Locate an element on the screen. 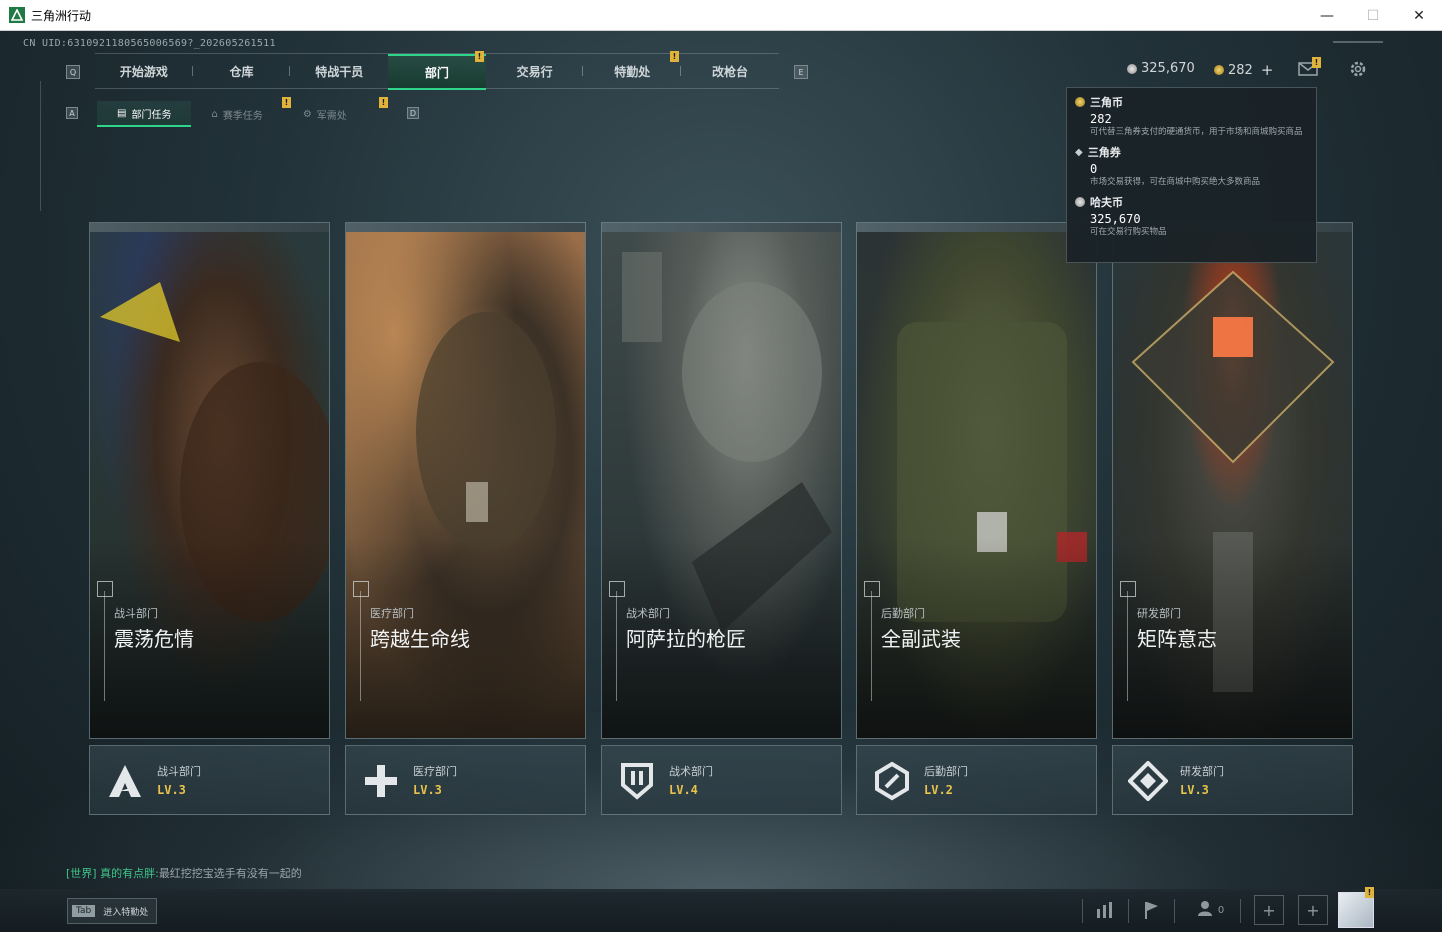  subtab-label: 部门任务 is located at coordinates (151, 115).